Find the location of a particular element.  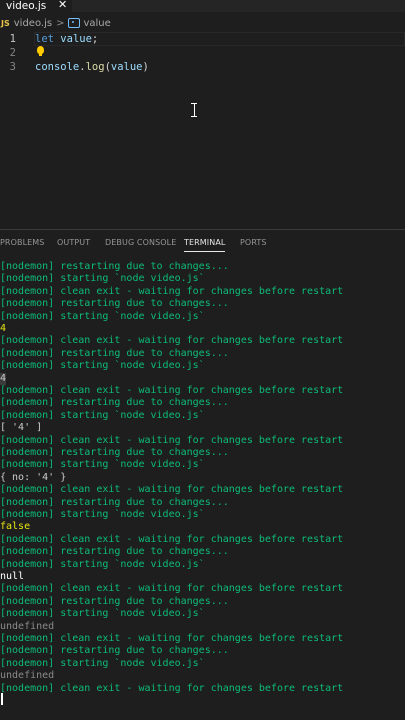

code-token: ; is located at coordinates (95, 39).